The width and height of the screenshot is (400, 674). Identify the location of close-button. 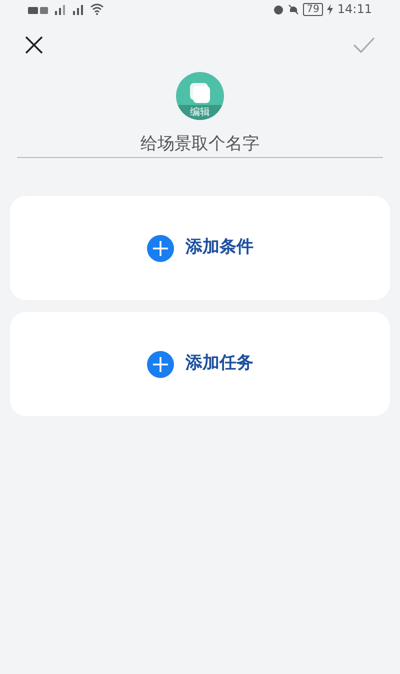
(34, 45).